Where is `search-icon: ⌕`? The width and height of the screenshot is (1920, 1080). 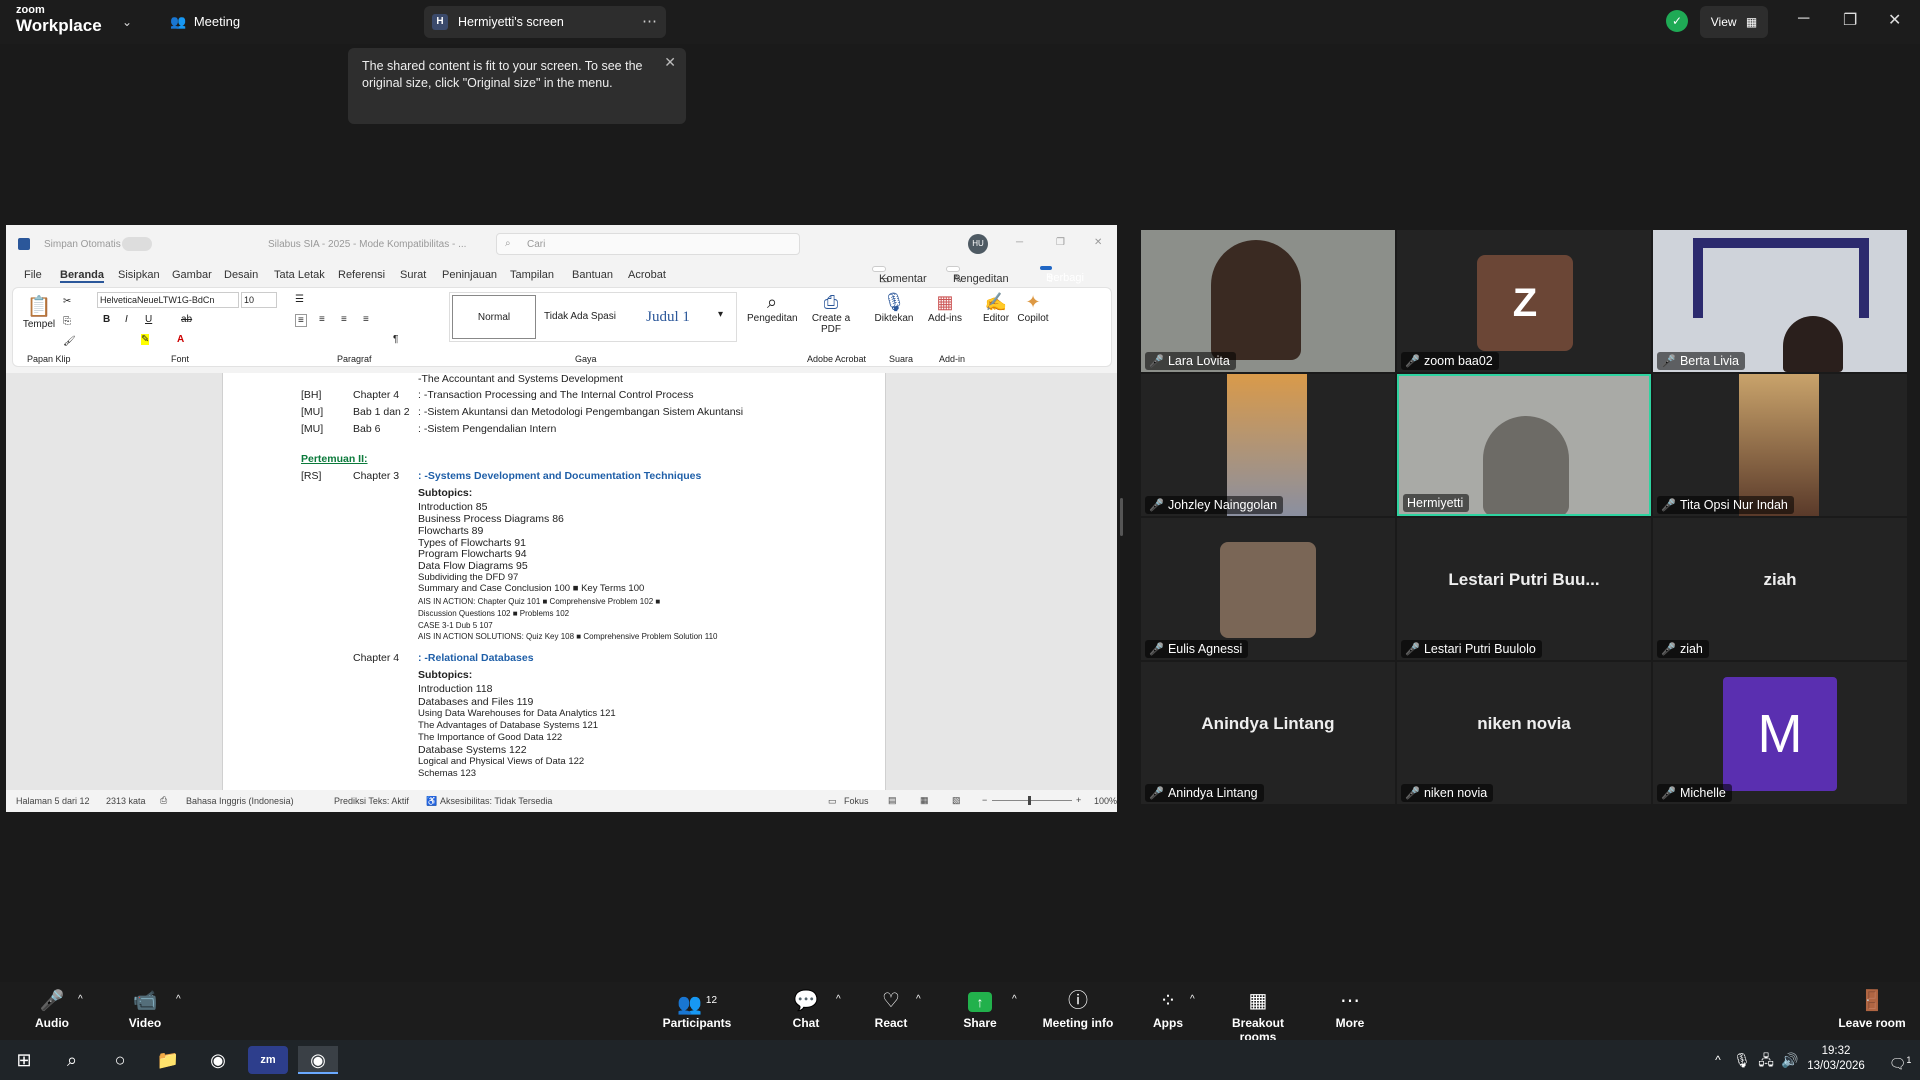 search-icon: ⌕ is located at coordinates (72, 1060).